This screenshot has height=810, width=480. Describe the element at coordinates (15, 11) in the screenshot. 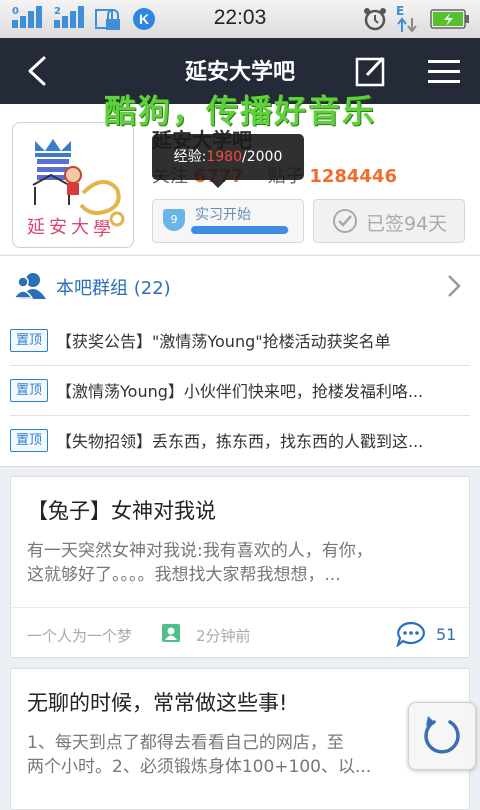

I see `sim1-label: 0` at that location.